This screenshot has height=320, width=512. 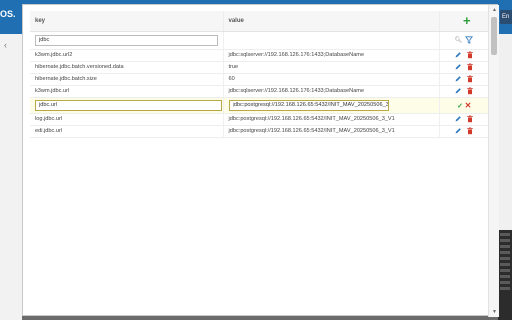 I want to click on table-row: hibernate.jdbc.batch.versioned.data true, so click(x=259, y=67).